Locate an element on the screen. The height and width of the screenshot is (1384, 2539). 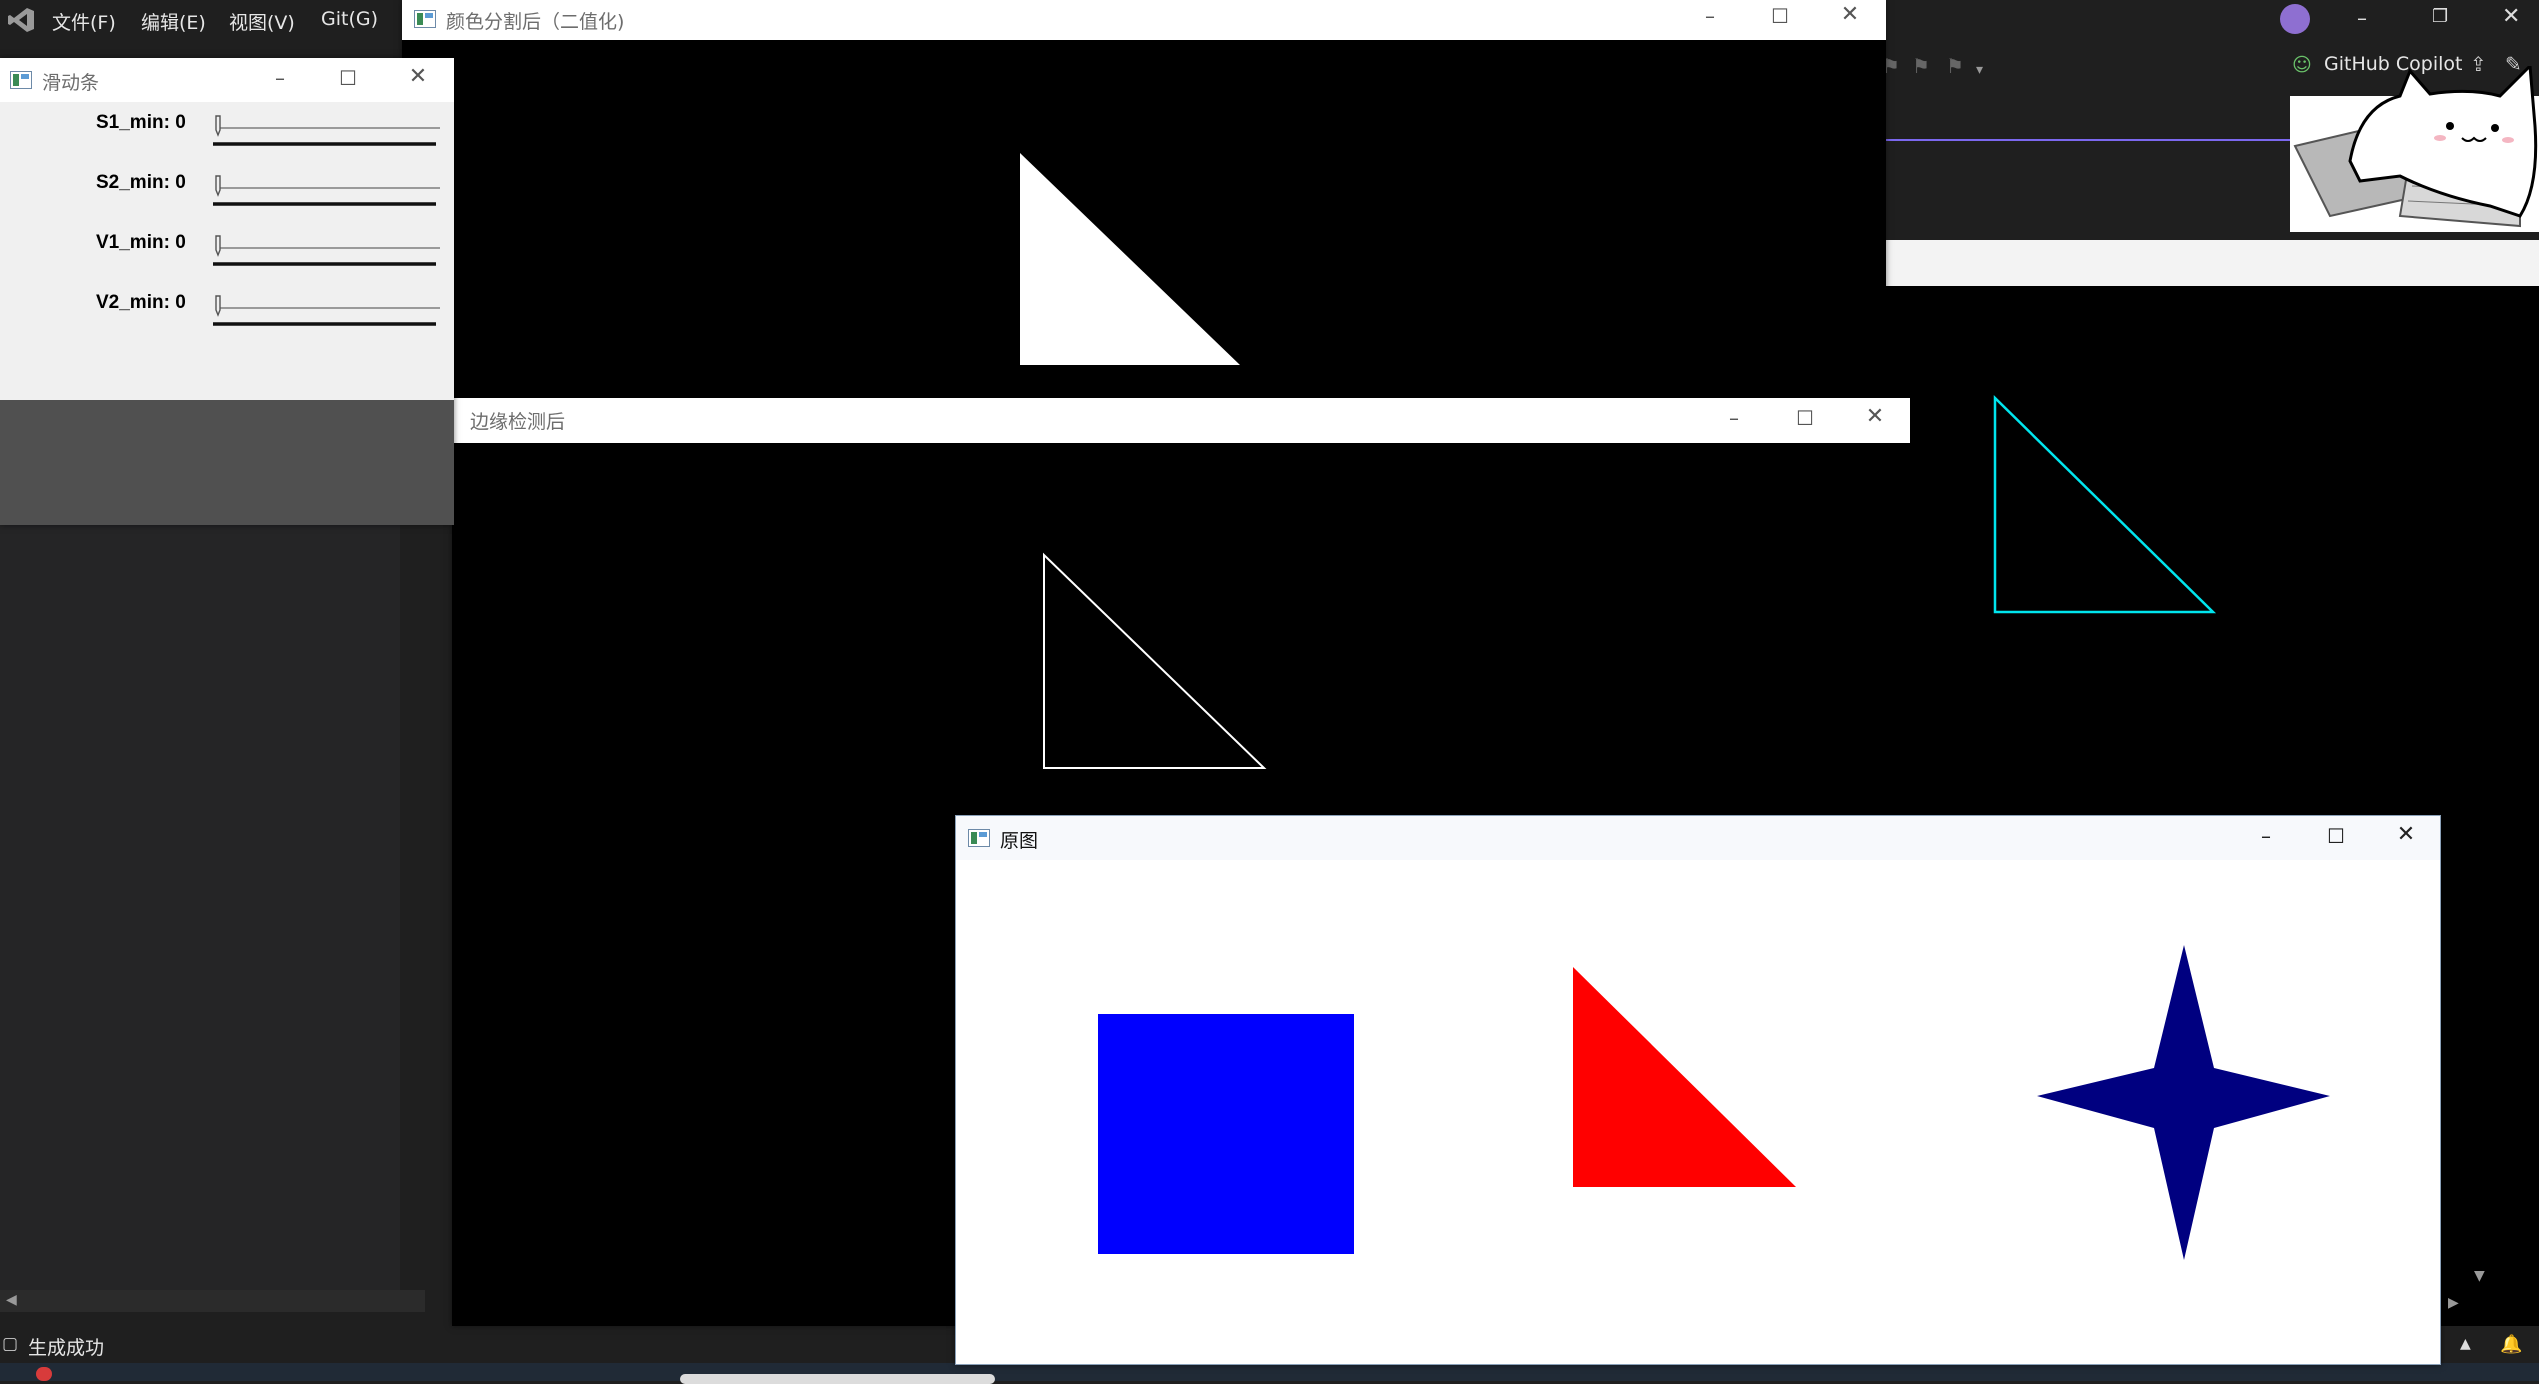
ide-horizontal-scrollbar: ◀ is located at coordinates (212, 1301).